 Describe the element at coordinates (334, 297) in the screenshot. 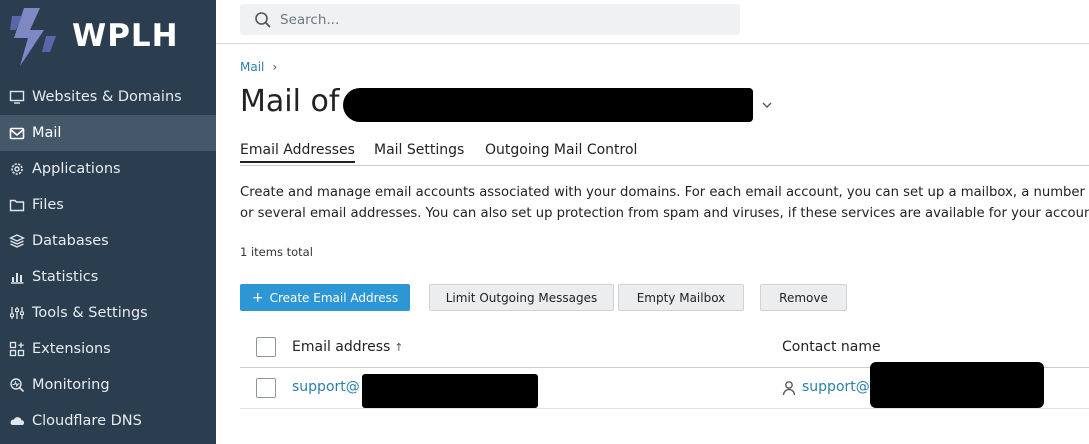

I see `create-email-address-label: Create Email Address` at that location.